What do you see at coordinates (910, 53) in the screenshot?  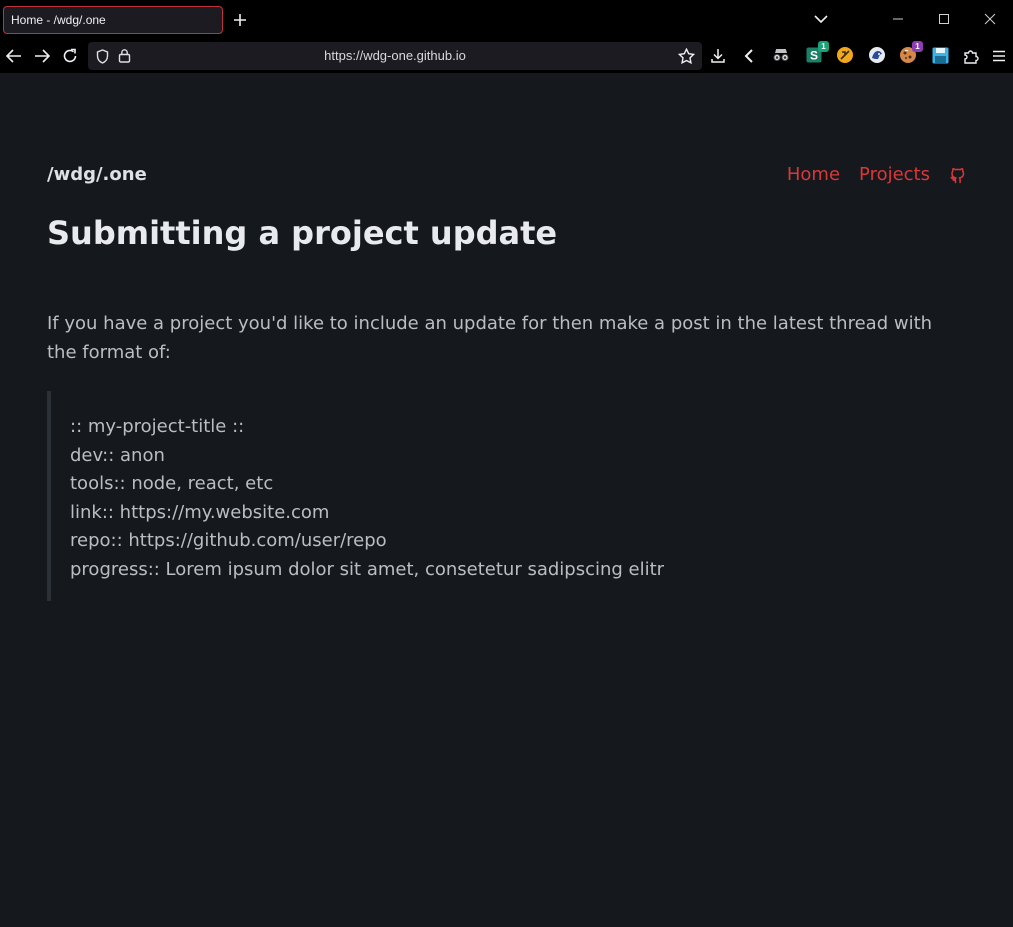 I see `cookie-extension-icon: 1` at bounding box center [910, 53].